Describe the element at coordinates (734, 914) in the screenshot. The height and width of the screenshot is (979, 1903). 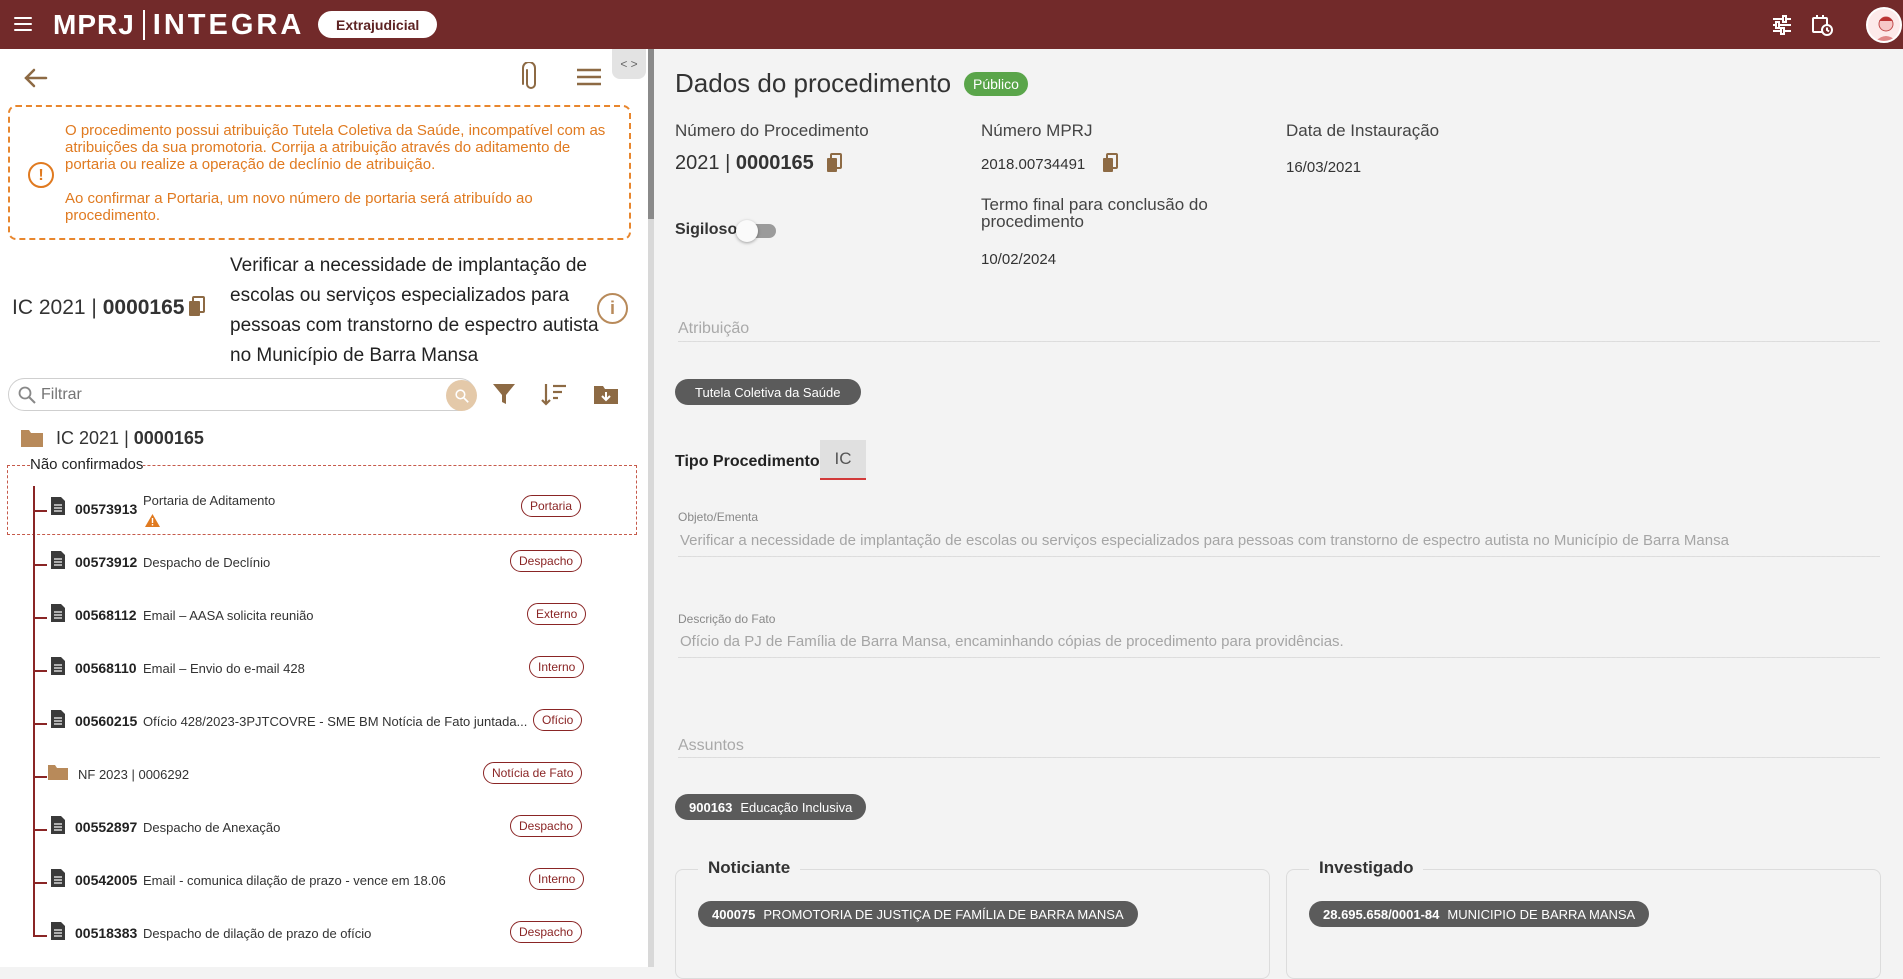
I see `noticiante-code: 400075` at that location.